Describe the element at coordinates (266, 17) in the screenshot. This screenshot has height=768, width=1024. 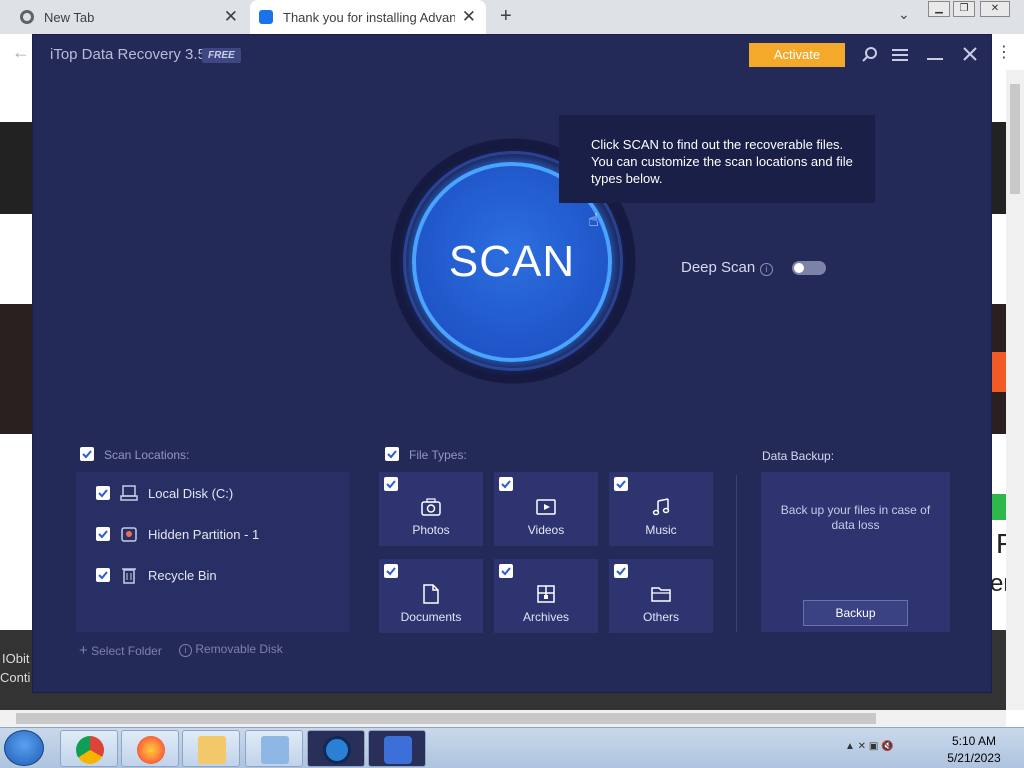
I see `site-icon` at that location.